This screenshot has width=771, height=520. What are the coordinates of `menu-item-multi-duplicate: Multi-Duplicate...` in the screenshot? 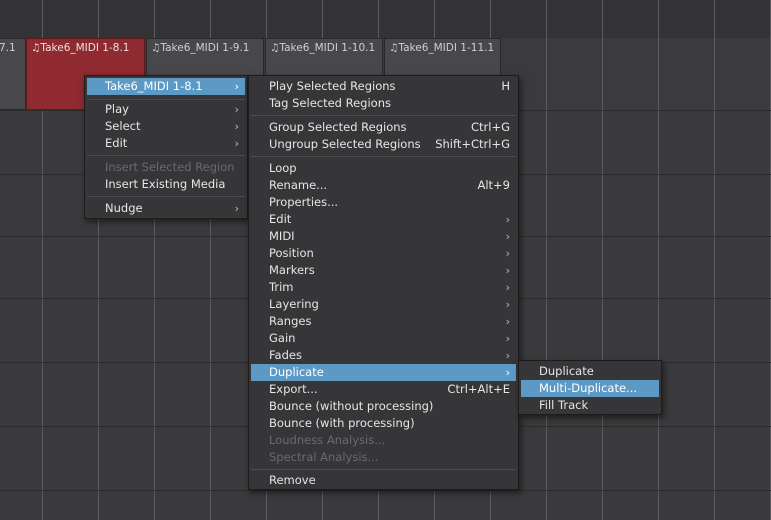 It's located at (590, 388).